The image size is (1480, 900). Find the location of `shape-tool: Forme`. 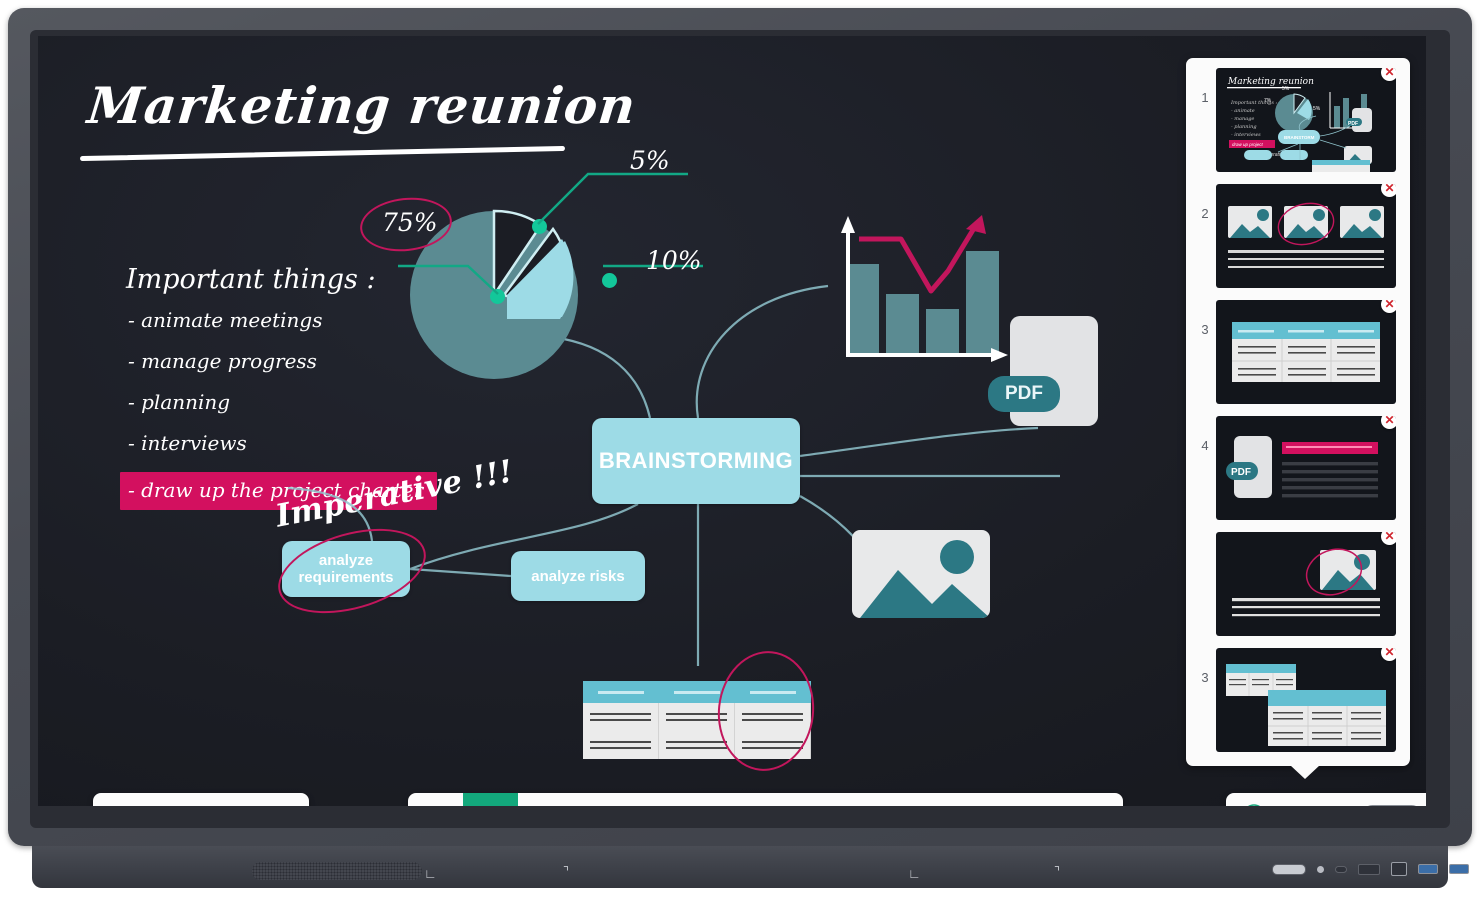

shape-tool: Forme is located at coordinates (710, 799).